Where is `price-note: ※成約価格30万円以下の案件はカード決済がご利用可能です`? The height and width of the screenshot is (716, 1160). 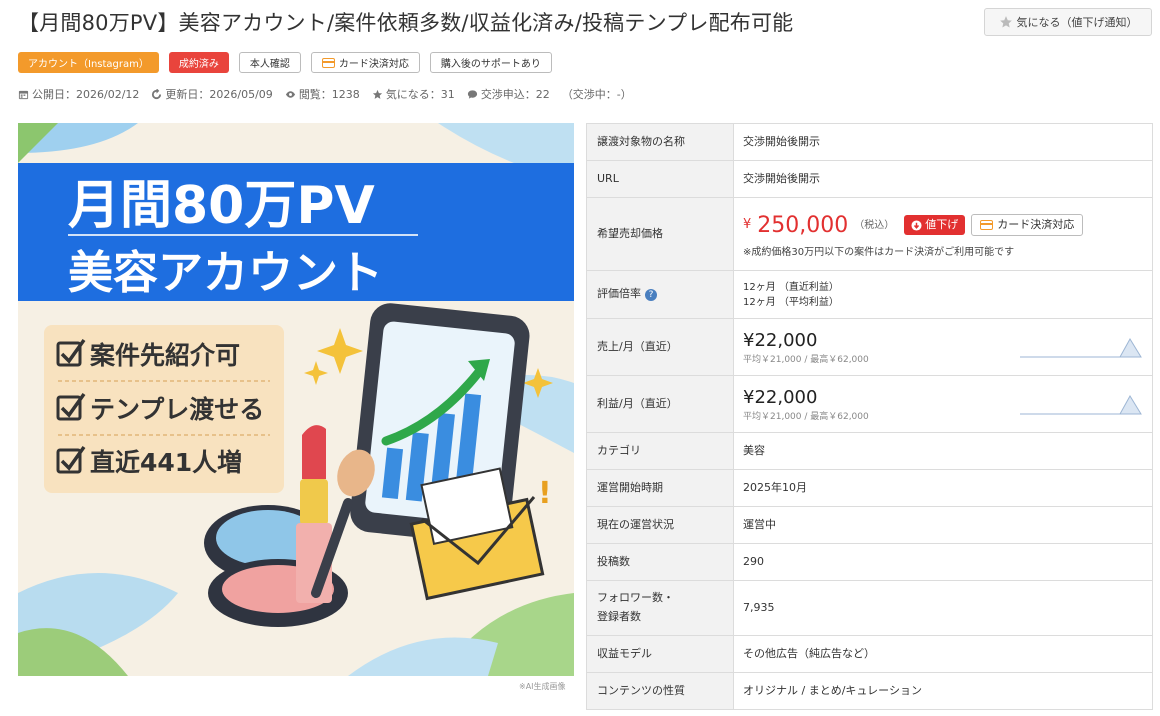
price-note: ※成約価格30万円以下の案件はカード決済がご利用可能です is located at coordinates (879, 252).